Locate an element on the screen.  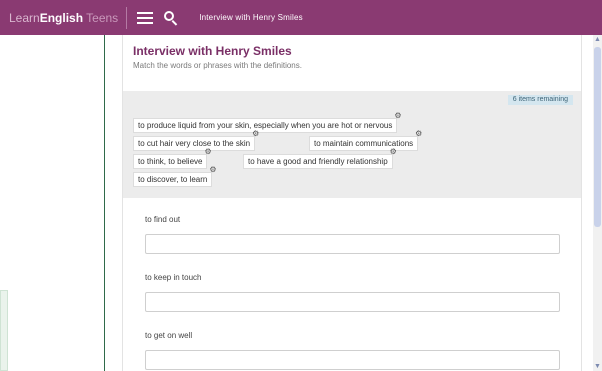
menu-icon is located at coordinates (145, 17).